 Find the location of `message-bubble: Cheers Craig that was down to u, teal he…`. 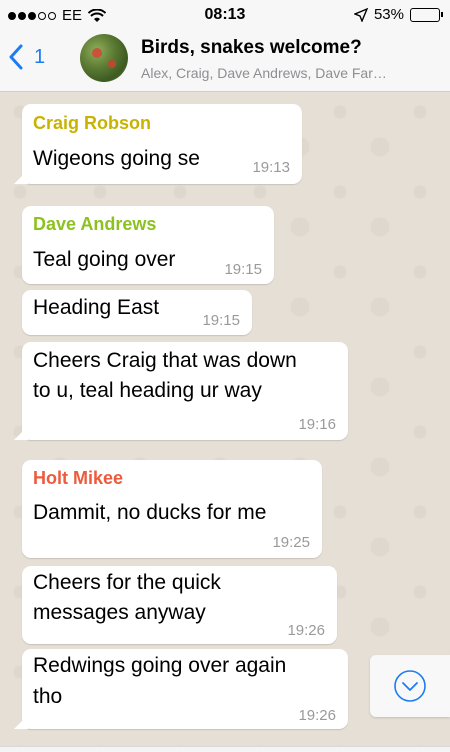

message-bubble: Cheers Craig that was down to u, teal he… is located at coordinates (181, 391).